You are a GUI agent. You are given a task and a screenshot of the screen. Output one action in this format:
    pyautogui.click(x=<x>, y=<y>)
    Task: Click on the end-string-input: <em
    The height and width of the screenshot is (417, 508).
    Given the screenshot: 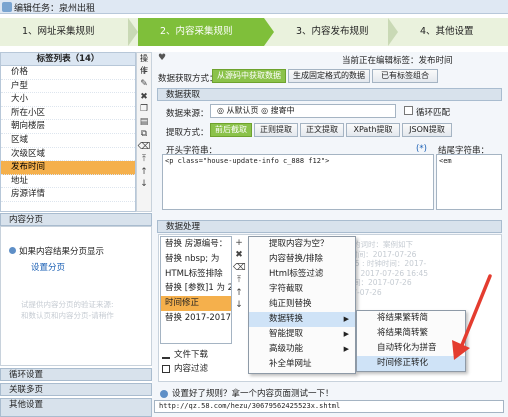 What is the action you would take?
    pyautogui.click(x=469, y=182)
    